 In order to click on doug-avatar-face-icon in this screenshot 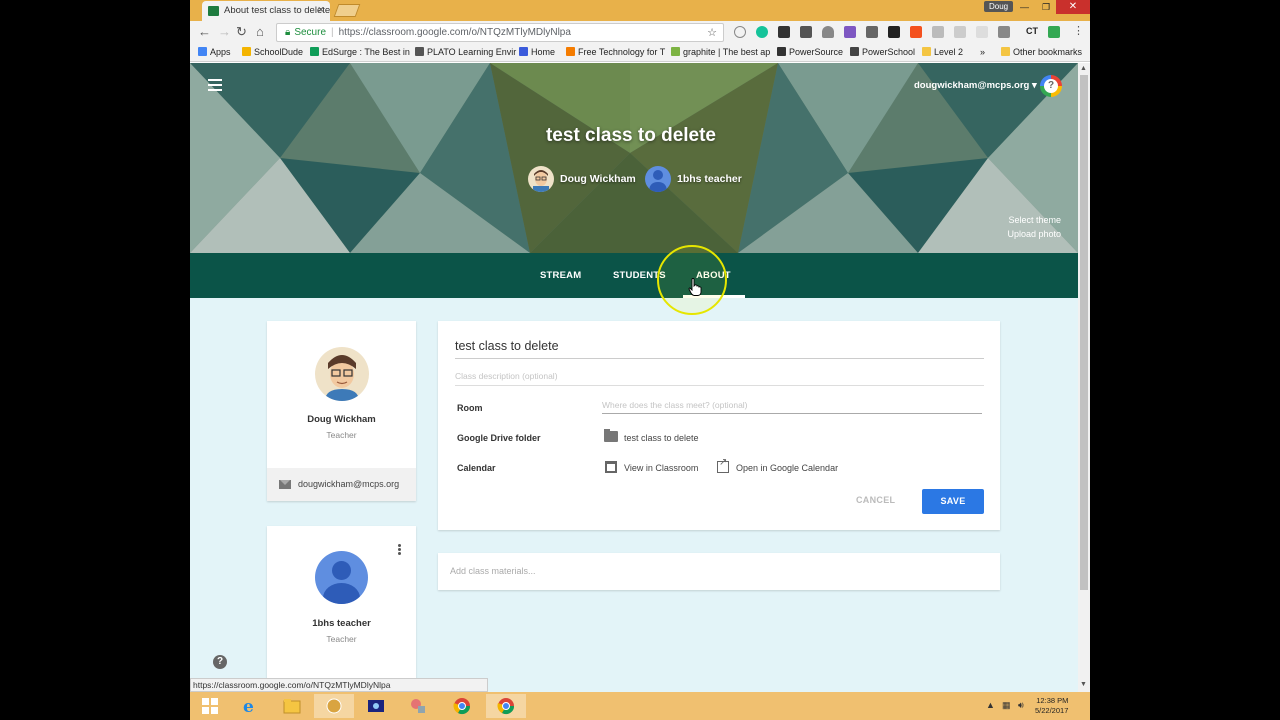, I will do `click(541, 181)`.